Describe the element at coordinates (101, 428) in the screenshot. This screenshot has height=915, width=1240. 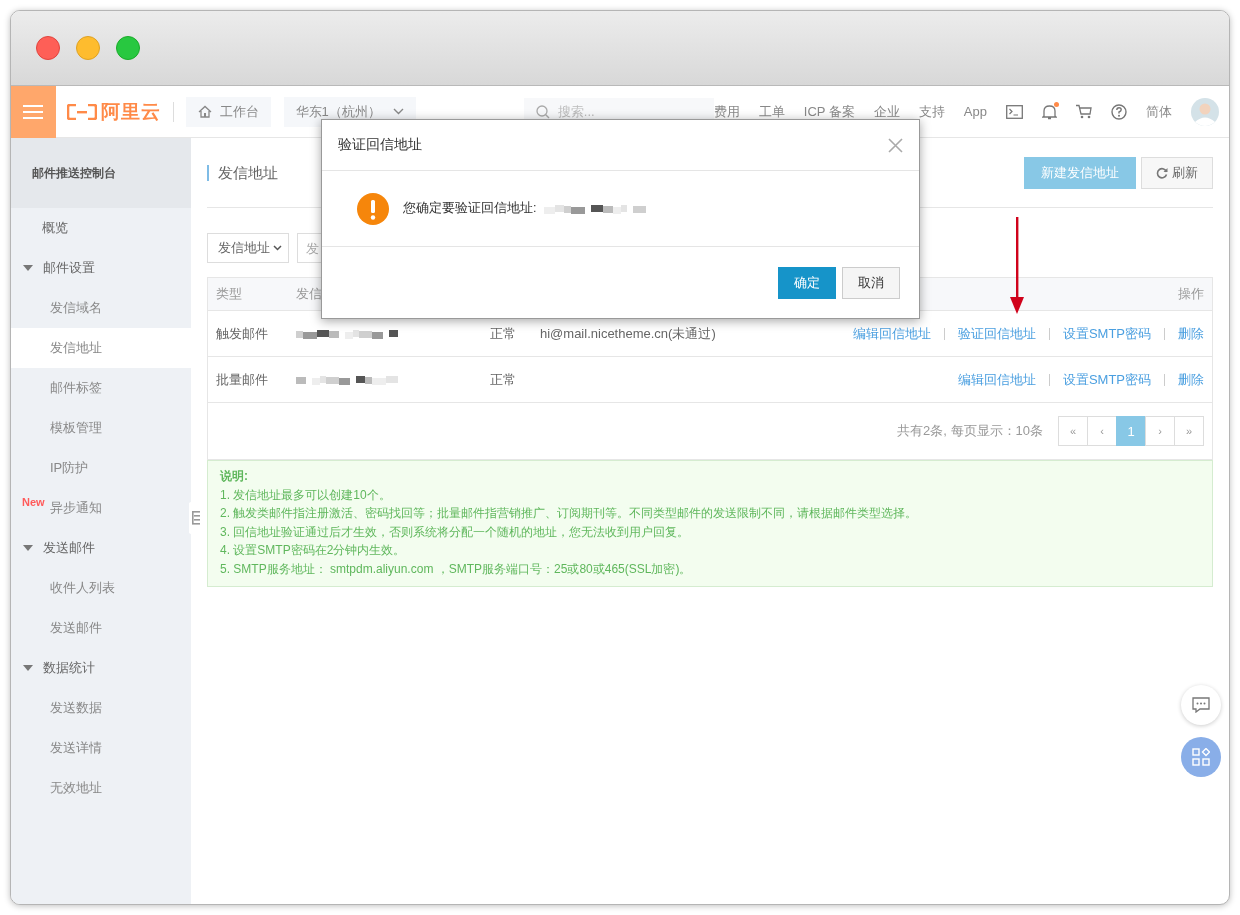
I see `sidebar-item: 模板管理` at that location.